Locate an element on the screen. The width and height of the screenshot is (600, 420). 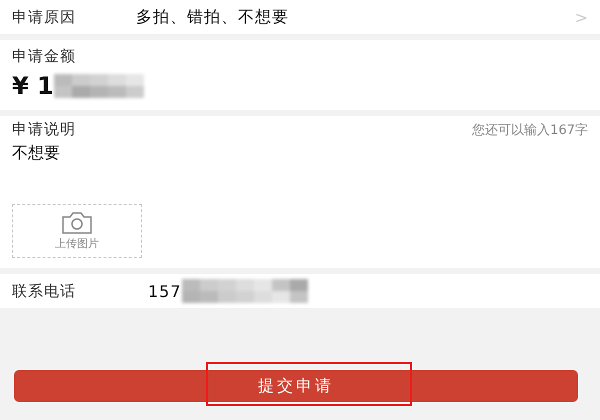
character-counter: 您还可以输入167字 is located at coordinates (530, 130).